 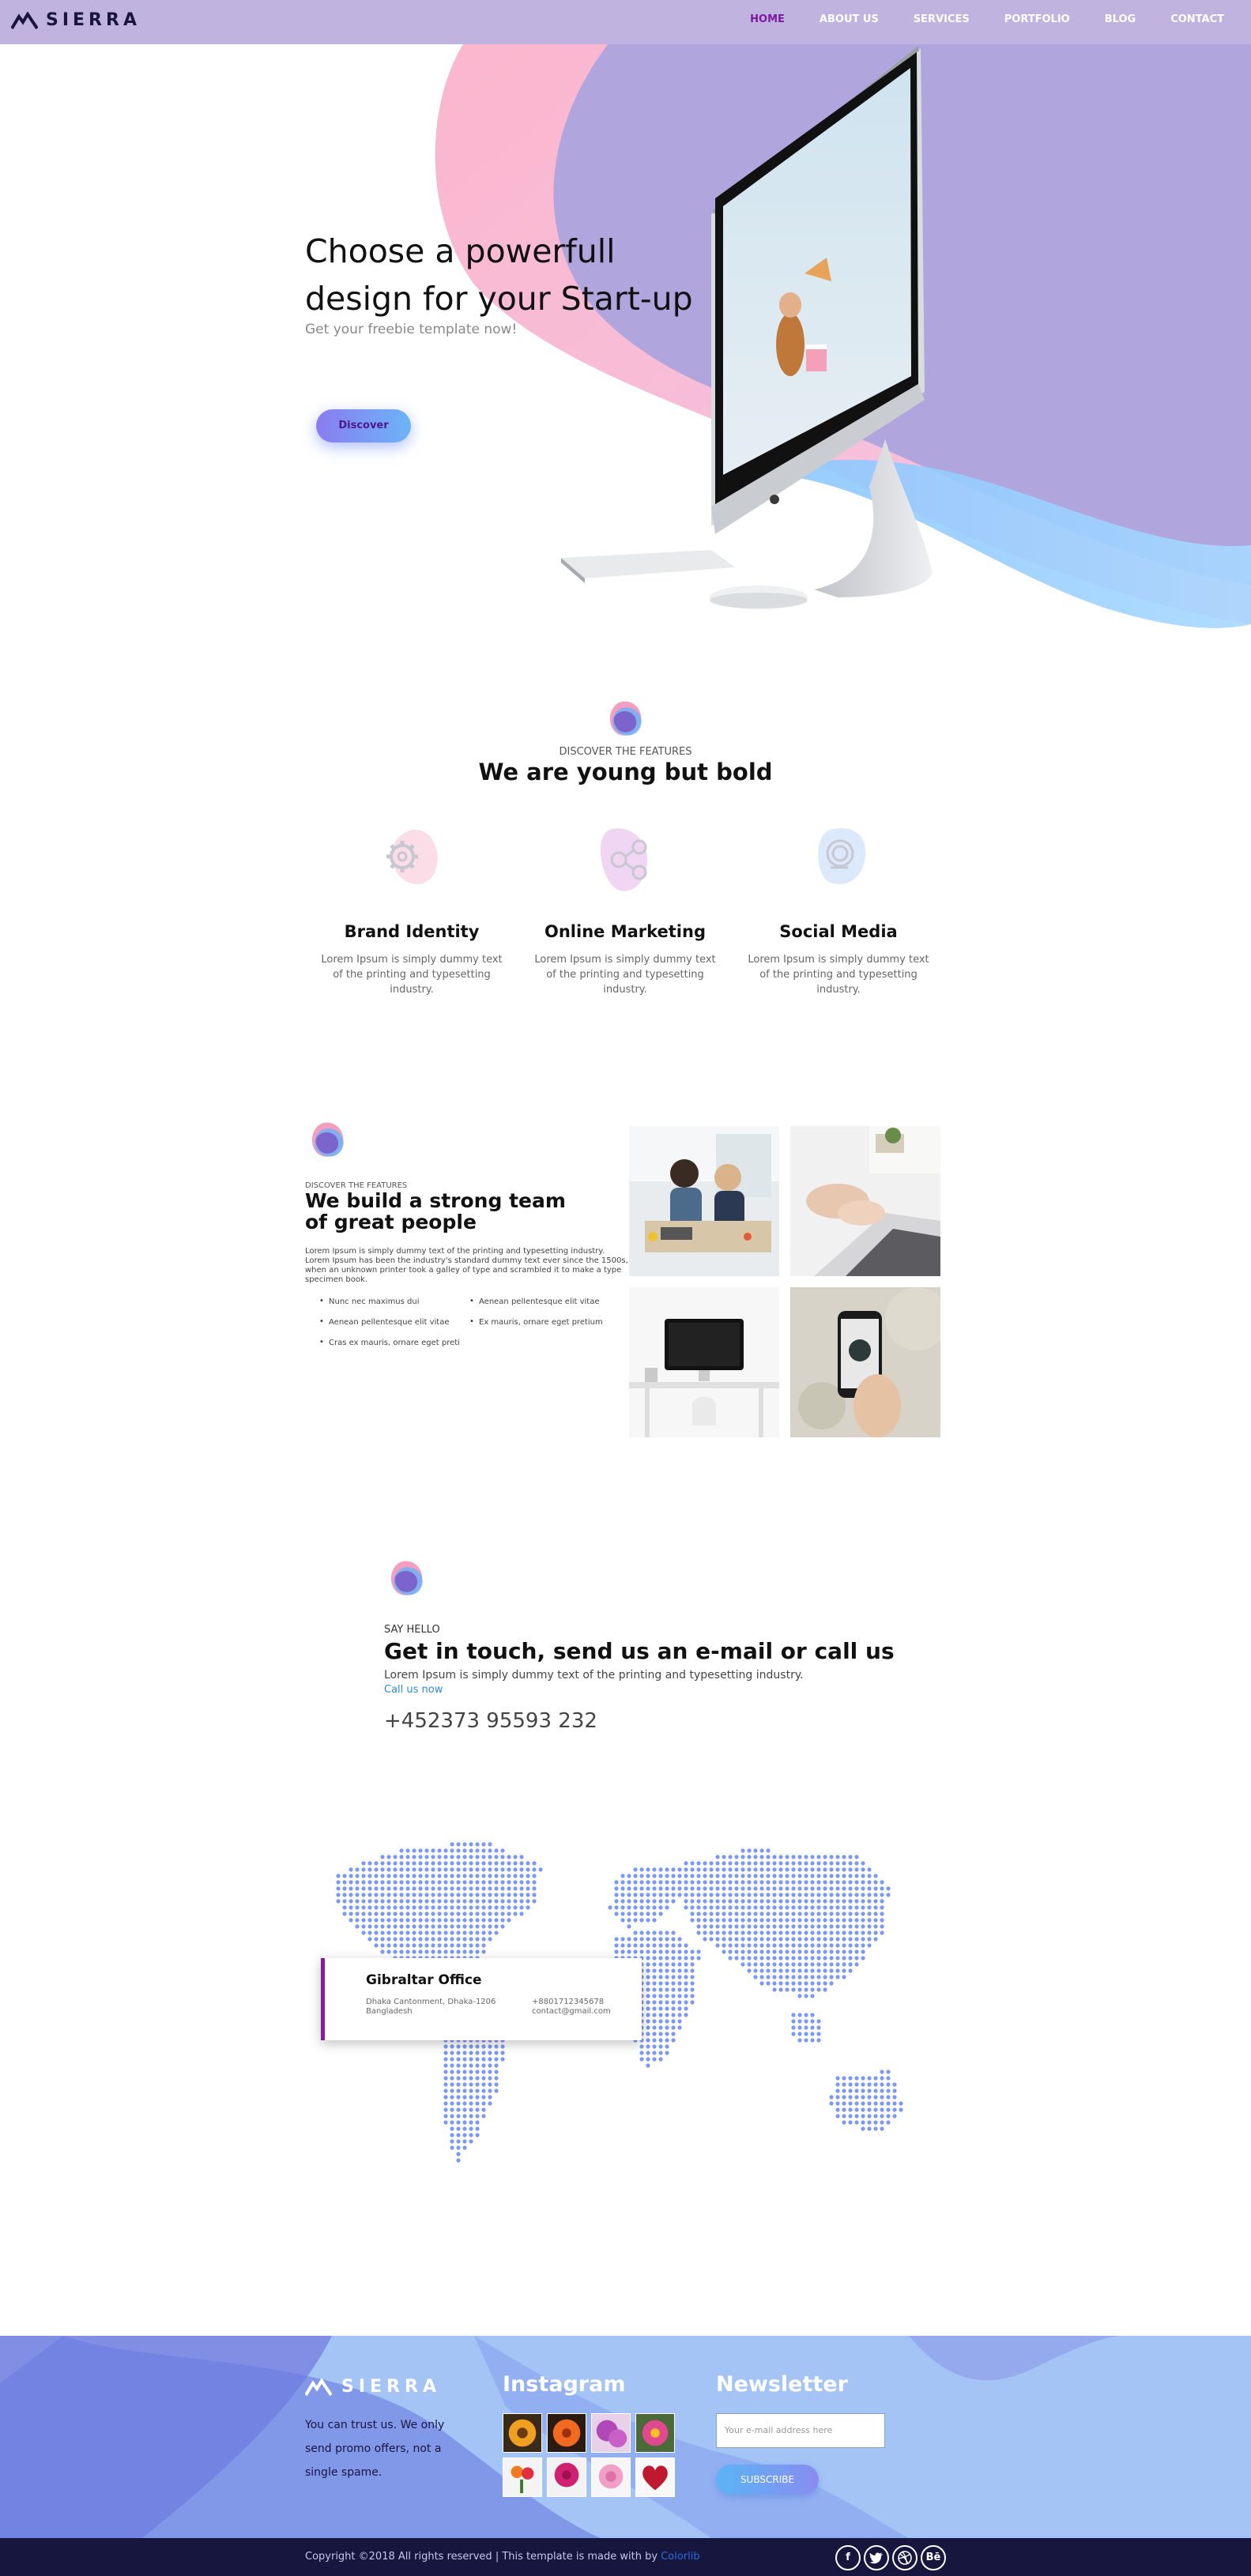 I want to click on facebook-icon: f, so click(x=848, y=2557).